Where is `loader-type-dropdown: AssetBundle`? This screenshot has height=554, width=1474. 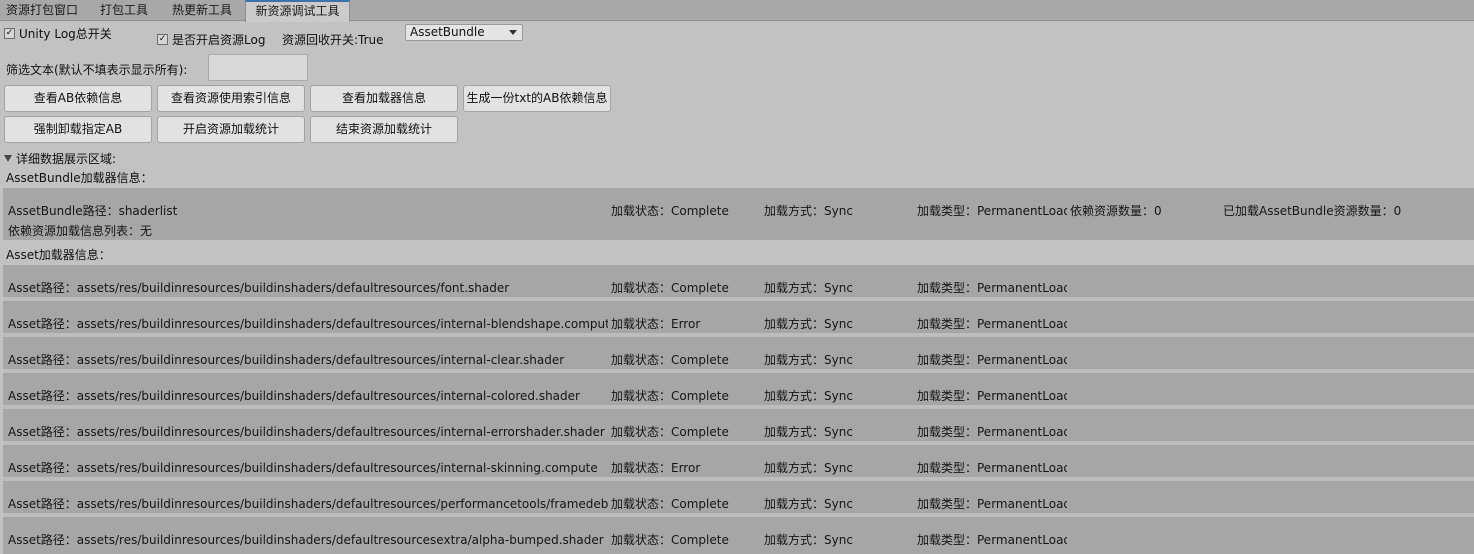
loader-type-dropdown: AssetBundle is located at coordinates (464, 32).